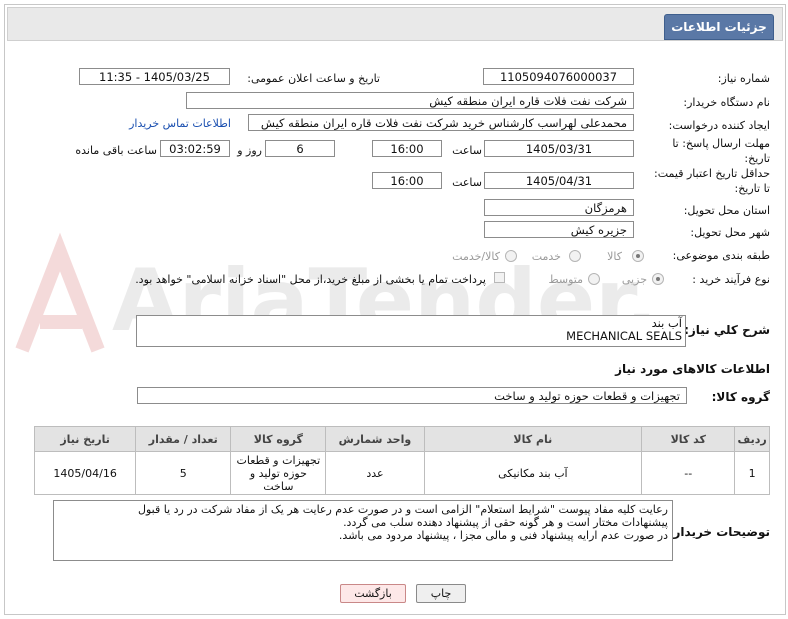  What do you see at coordinates (375, 439) in the screenshot?
I see `col-header-unit: واحد شمارش` at bounding box center [375, 439].